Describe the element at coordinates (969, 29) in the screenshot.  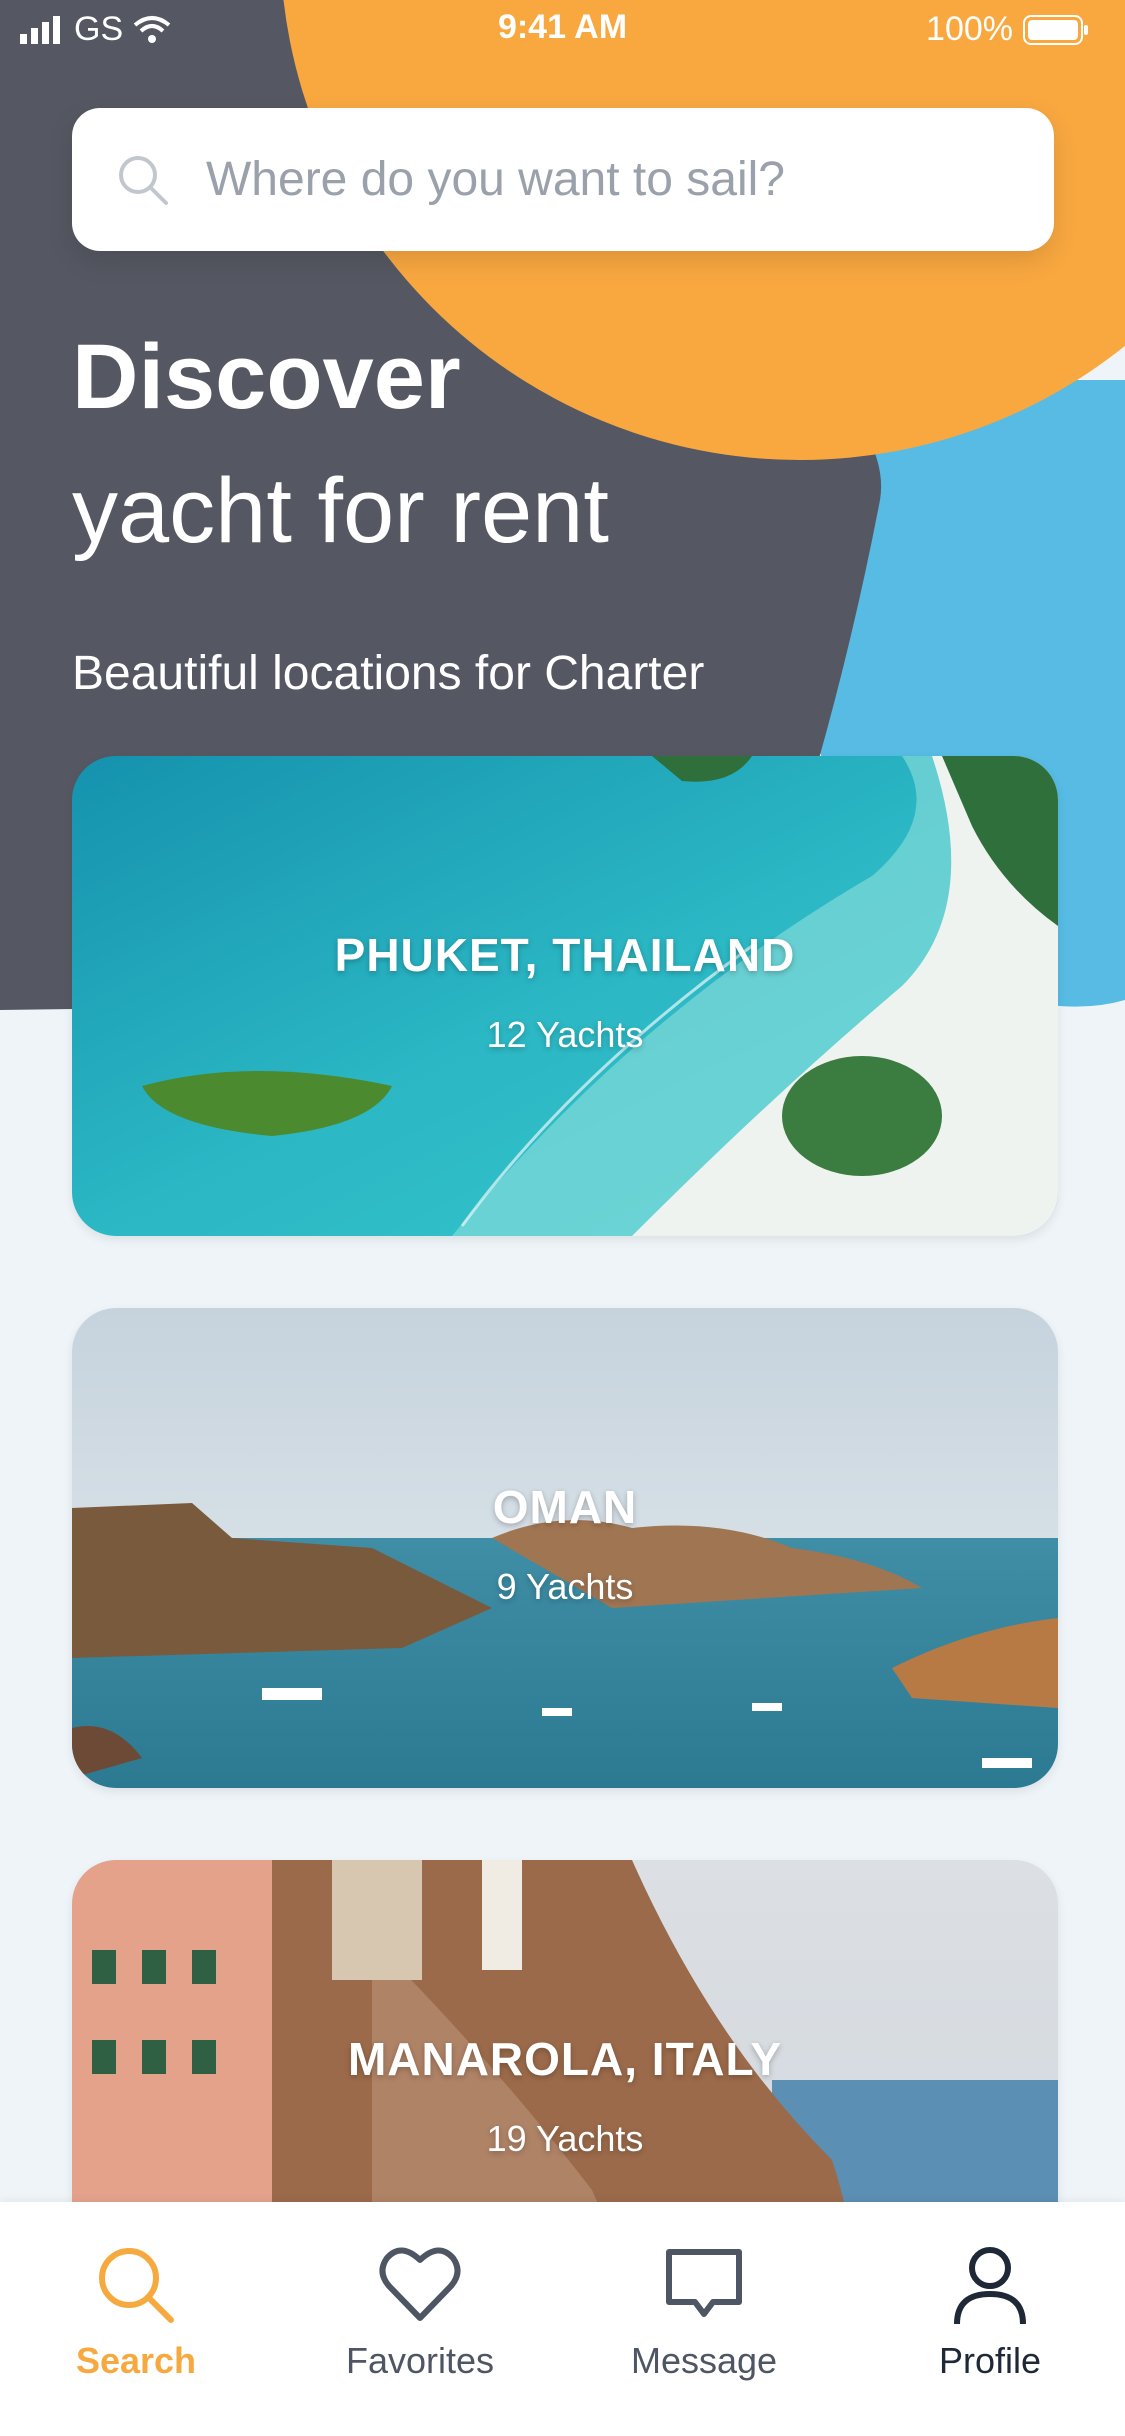
I see `battery-percent: 100%` at that location.